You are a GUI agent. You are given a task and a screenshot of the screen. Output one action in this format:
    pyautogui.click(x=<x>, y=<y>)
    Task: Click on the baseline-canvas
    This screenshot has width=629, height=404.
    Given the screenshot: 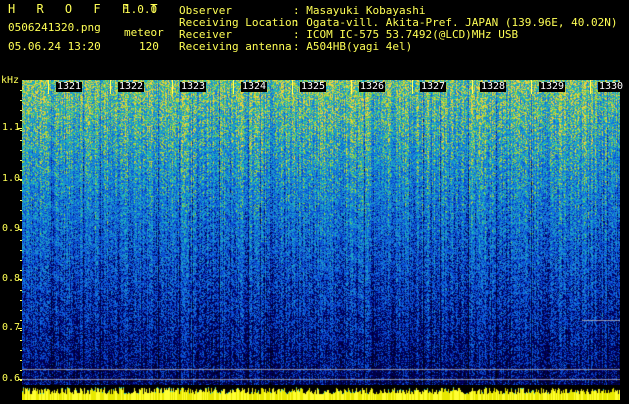 What is the action you would take?
    pyautogui.click(x=321, y=392)
    